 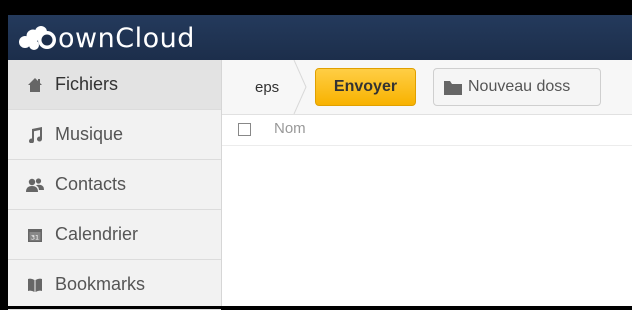 What do you see at coordinates (87, 84) in the screenshot?
I see `sidebar-item-label: Fichiers` at bounding box center [87, 84].